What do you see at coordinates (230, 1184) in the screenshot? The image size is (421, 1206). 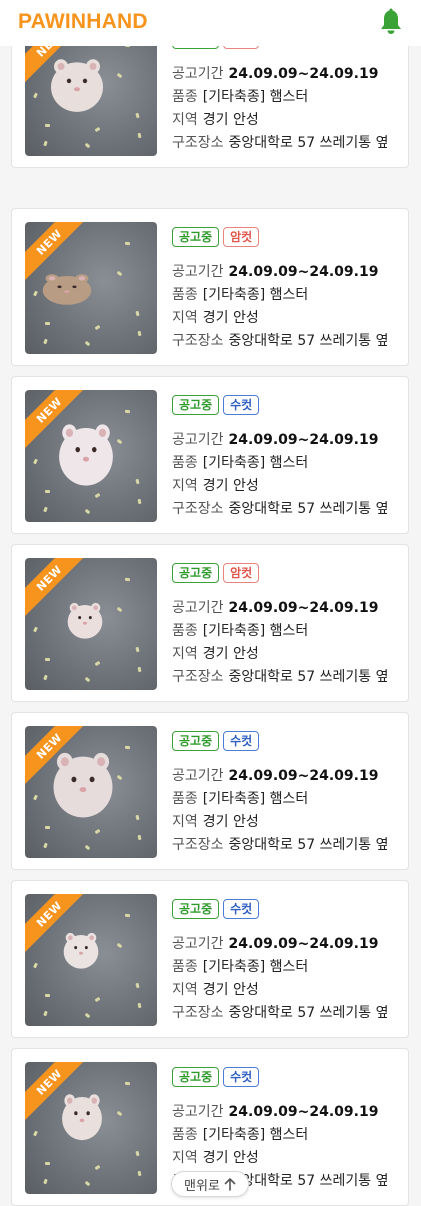 I see `arrow-up-icon` at bounding box center [230, 1184].